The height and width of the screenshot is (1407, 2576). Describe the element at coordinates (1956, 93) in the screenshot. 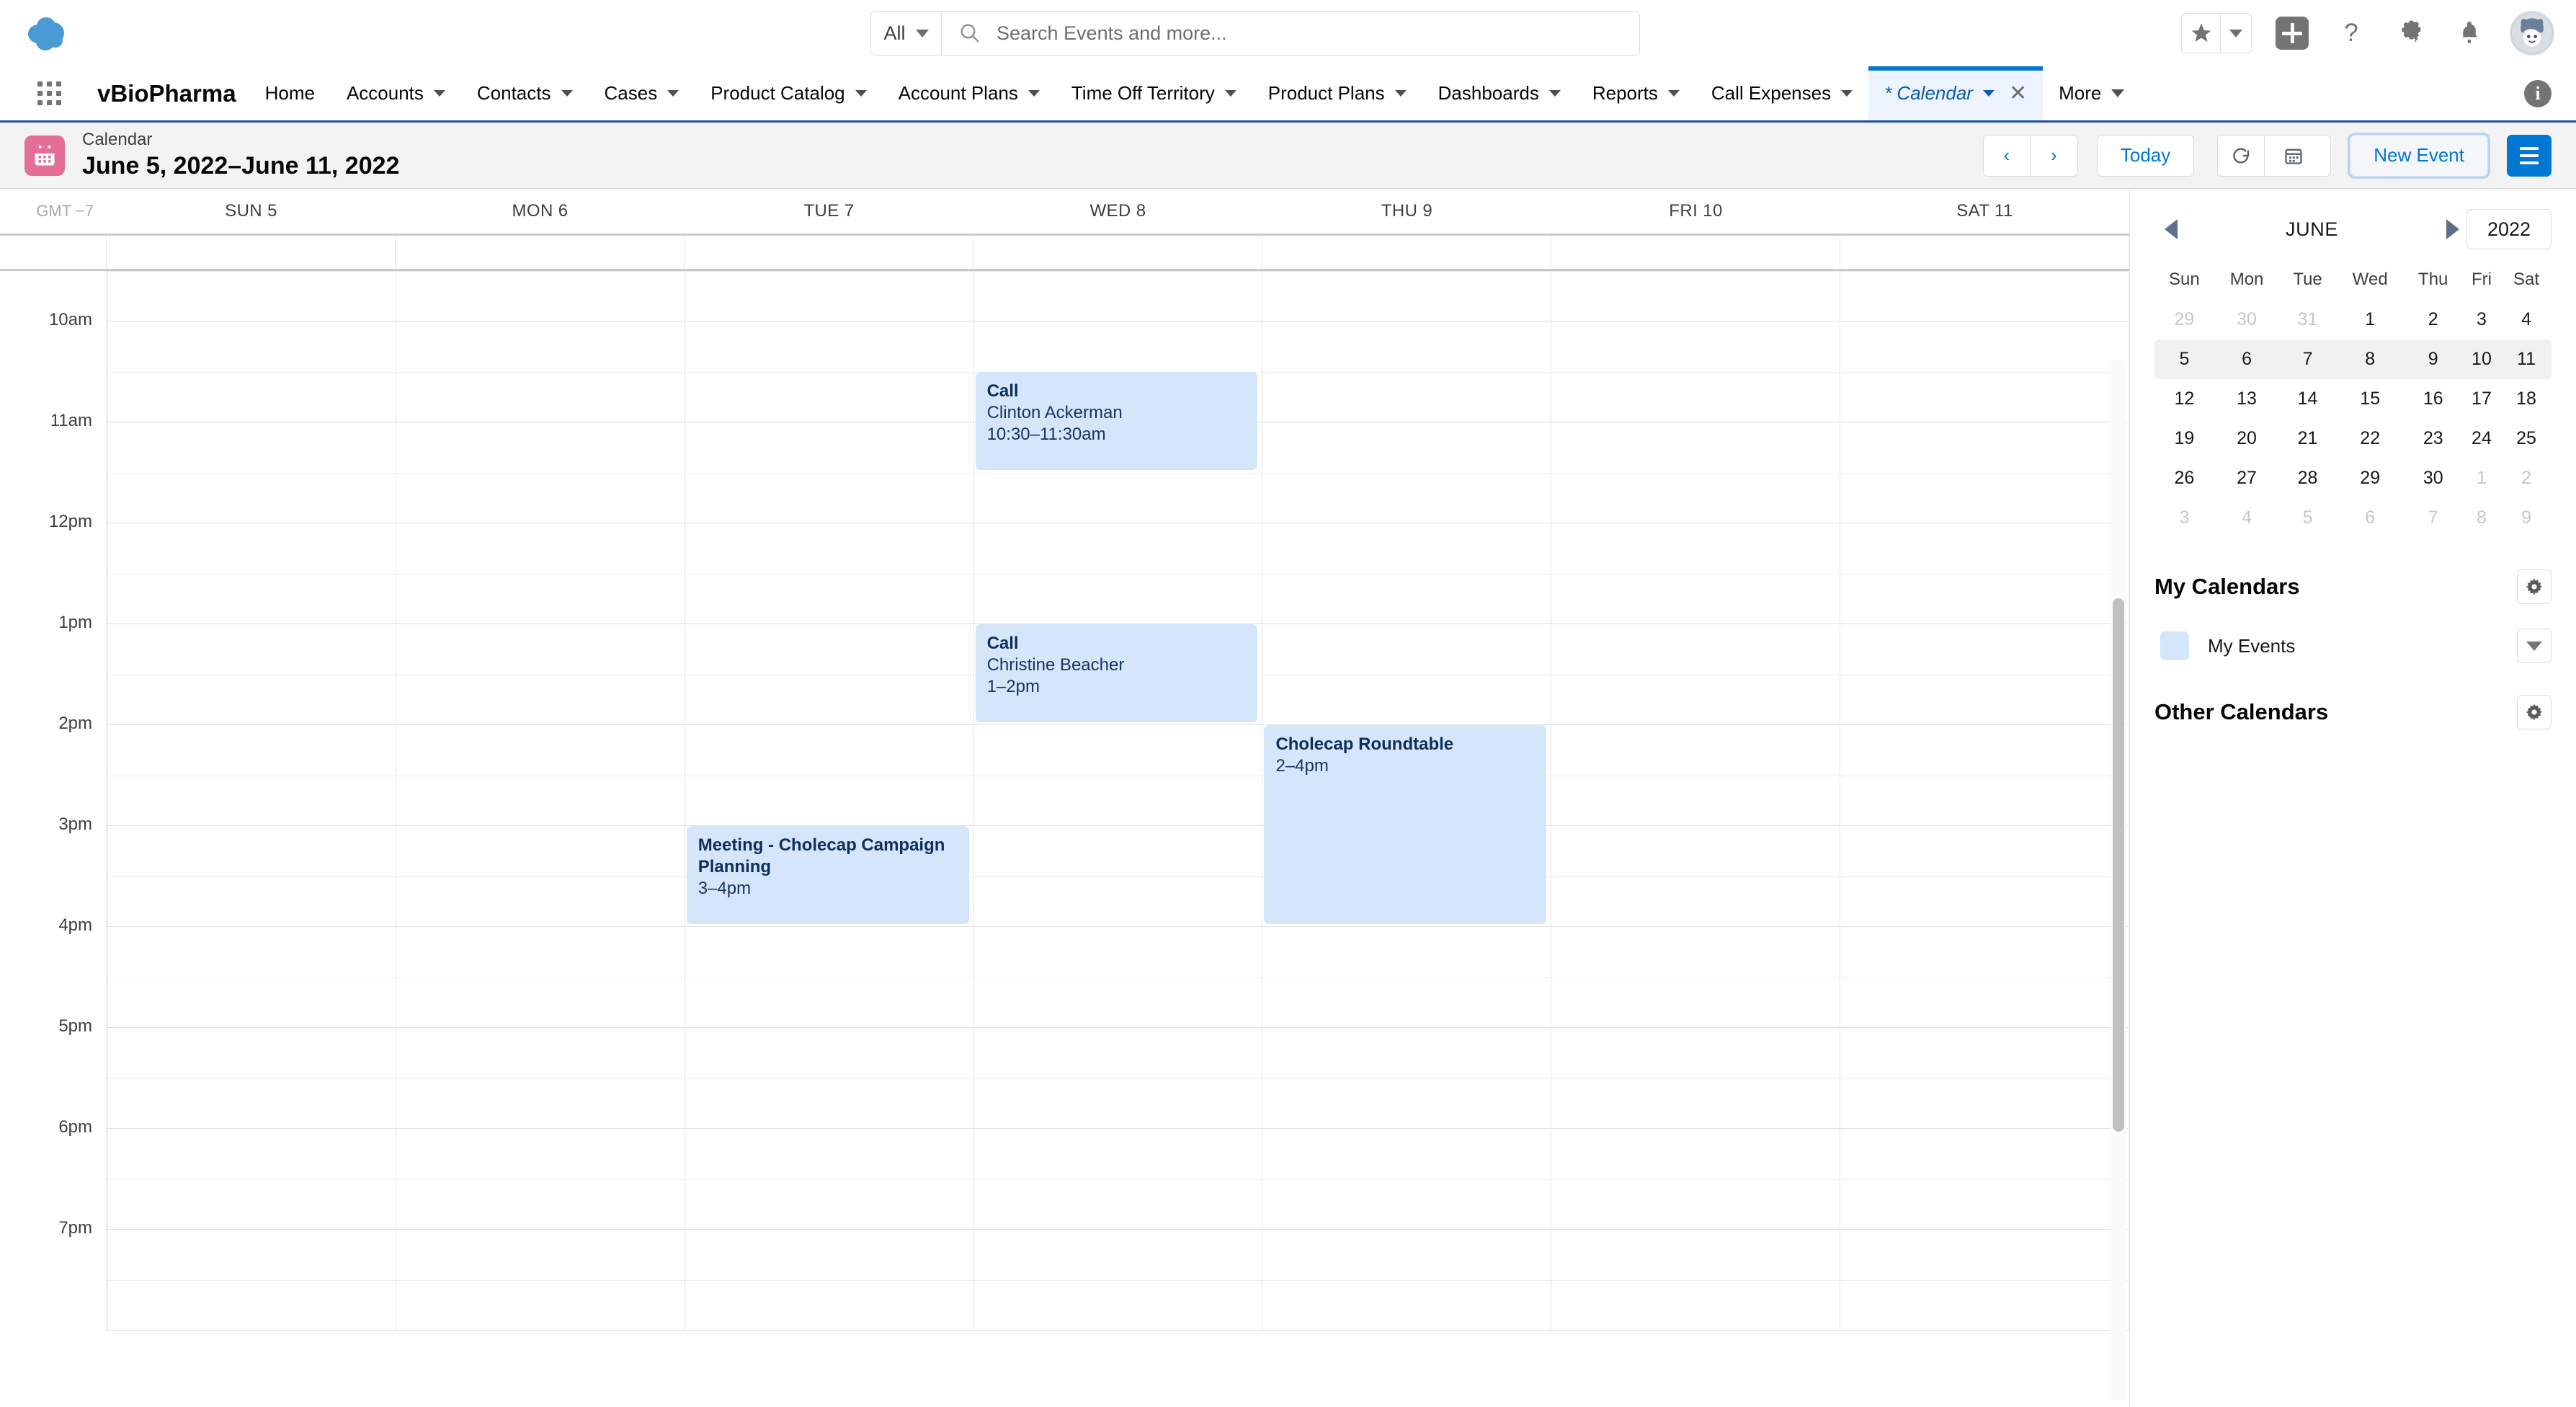

I see `nav-item-calendar: * Calendar ✕` at that location.